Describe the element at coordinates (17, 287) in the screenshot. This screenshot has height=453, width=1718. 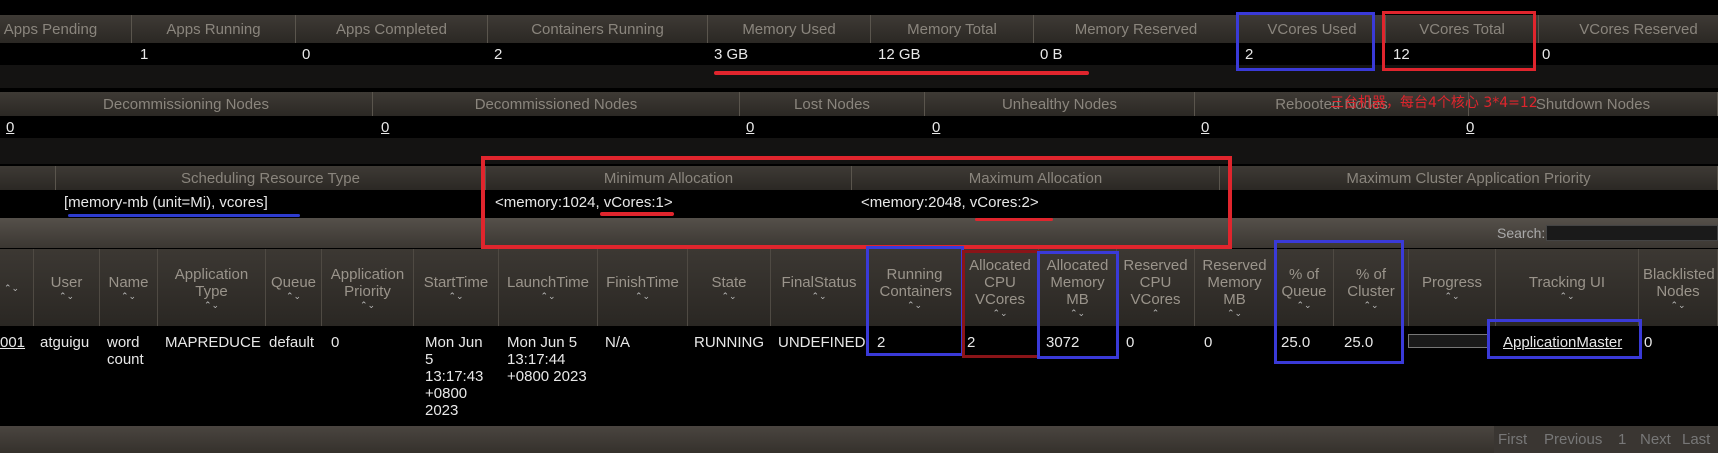
I see `th-id: ⌃⌄` at that location.